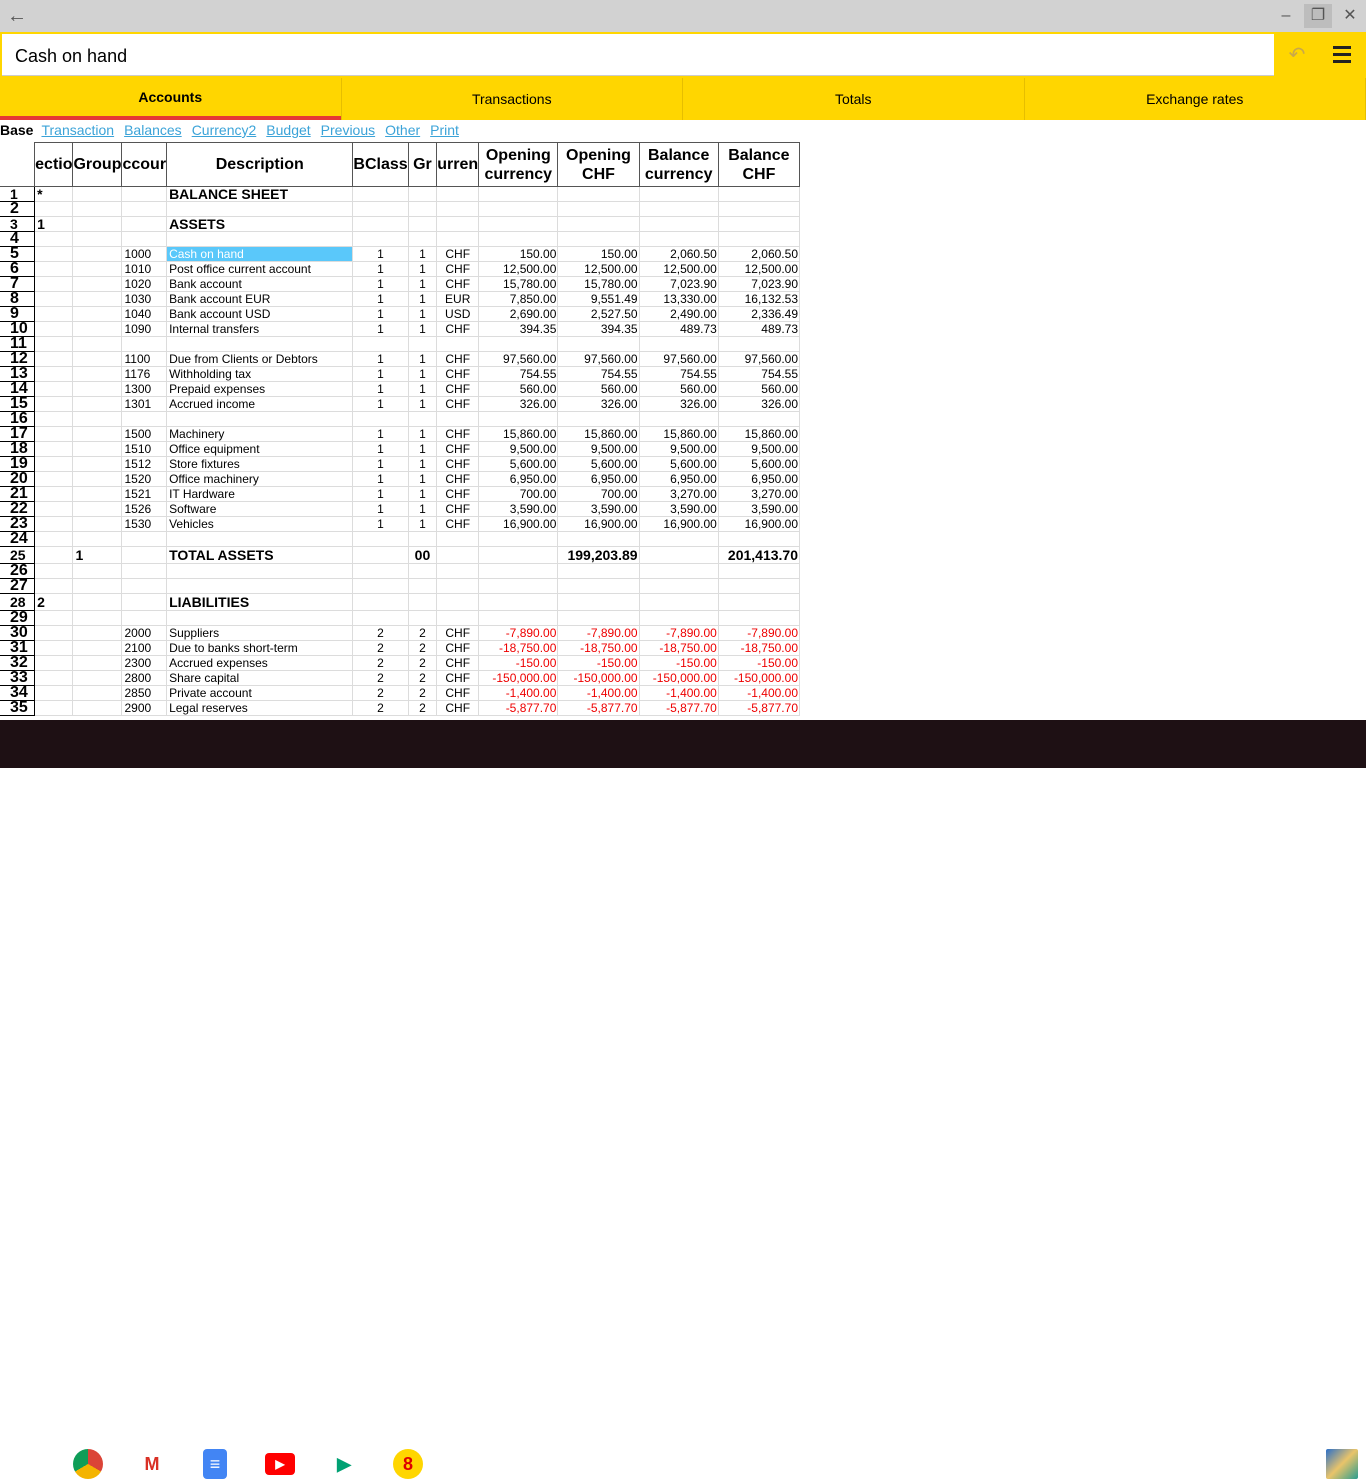 The image size is (1366, 1479). What do you see at coordinates (380, 165) in the screenshot?
I see `col-header-bclass: BClass` at bounding box center [380, 165].